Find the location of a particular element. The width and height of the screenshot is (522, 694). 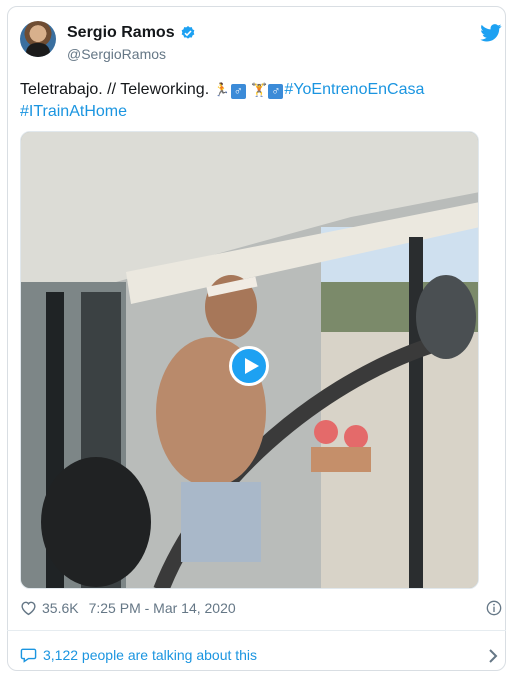

conversation-text: 3,122 people are talking about this is located at coordinates (150, 655).